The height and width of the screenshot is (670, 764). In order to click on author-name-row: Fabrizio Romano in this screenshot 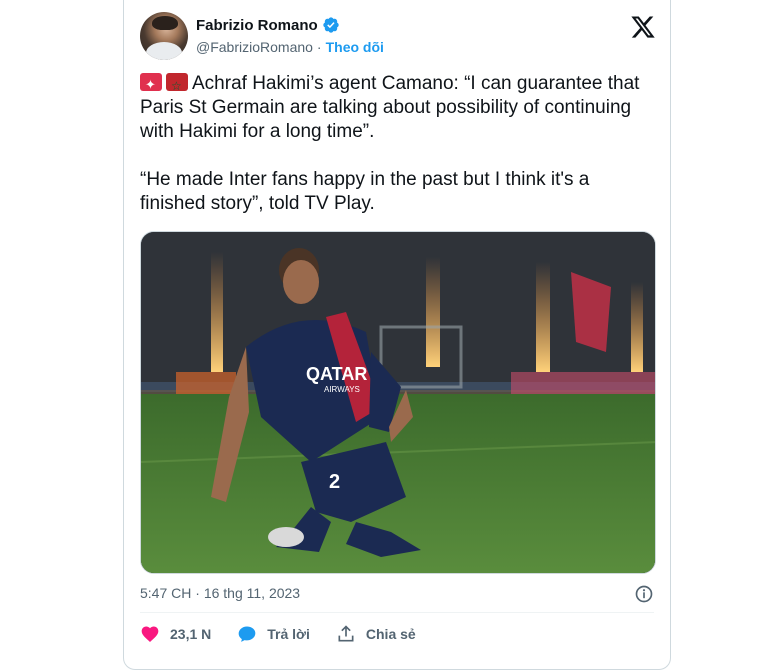, I will do `click(268, 25)`.